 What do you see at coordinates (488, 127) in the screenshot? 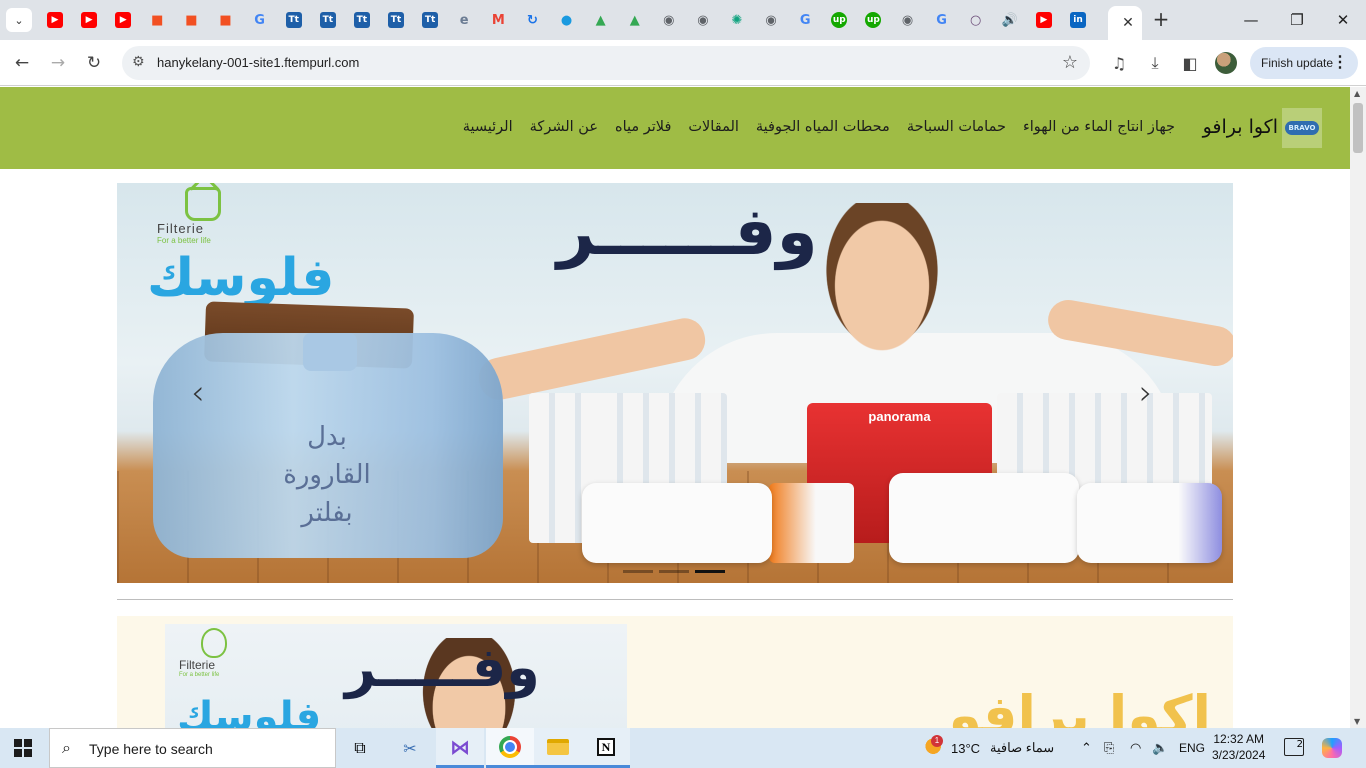
I see `menu-item-home: الرئيسية` at bounding box center [488, 127].